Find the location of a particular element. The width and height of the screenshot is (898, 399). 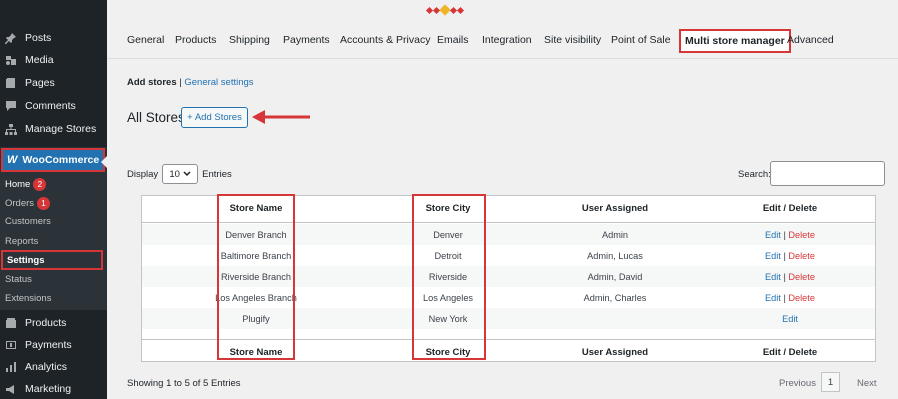

pagination-page-1: 1 is located at coordinates (830, 382).